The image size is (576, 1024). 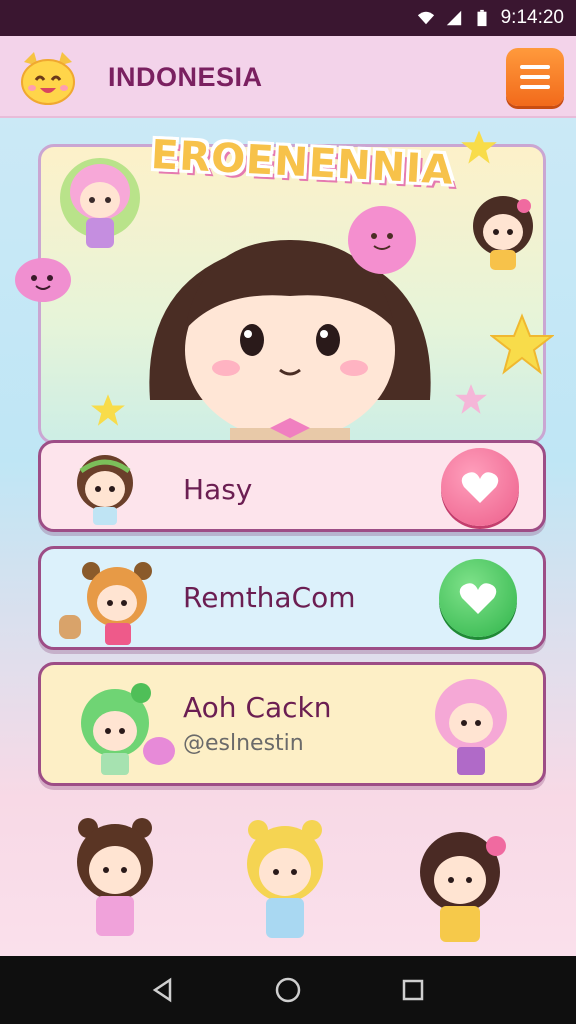 What do you see at coordinates (292, 486) in the screenshot?
I see `list-item: Hasy` at bounding box center [292, 486].